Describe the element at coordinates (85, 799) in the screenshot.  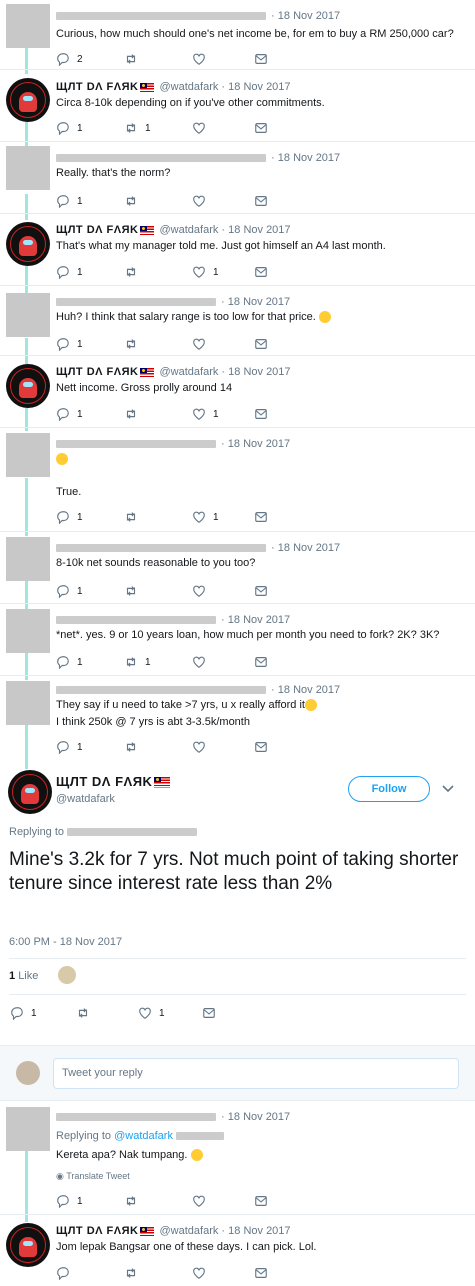
I see `main-author-handle: @watdafark` at that location.